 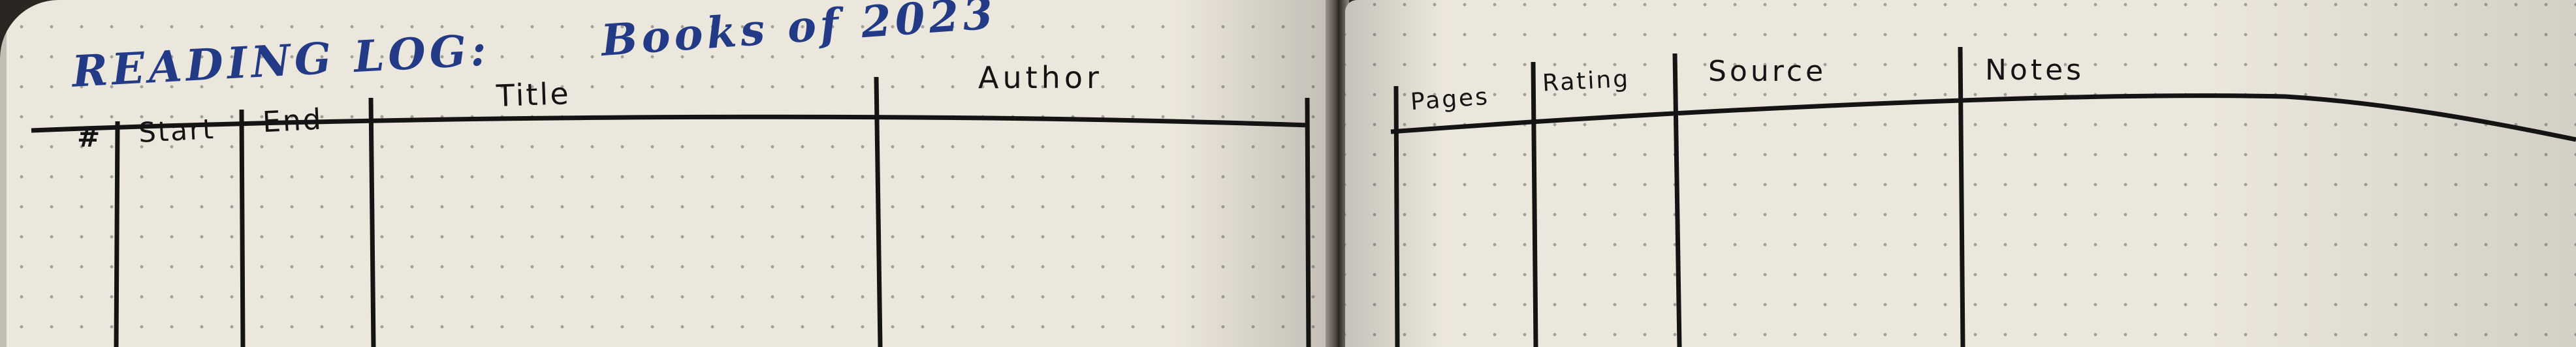 What do you see at coordinates (293, 121) in the screenshot?
I see `column-header-end: End` at bounding box center [293, 121].